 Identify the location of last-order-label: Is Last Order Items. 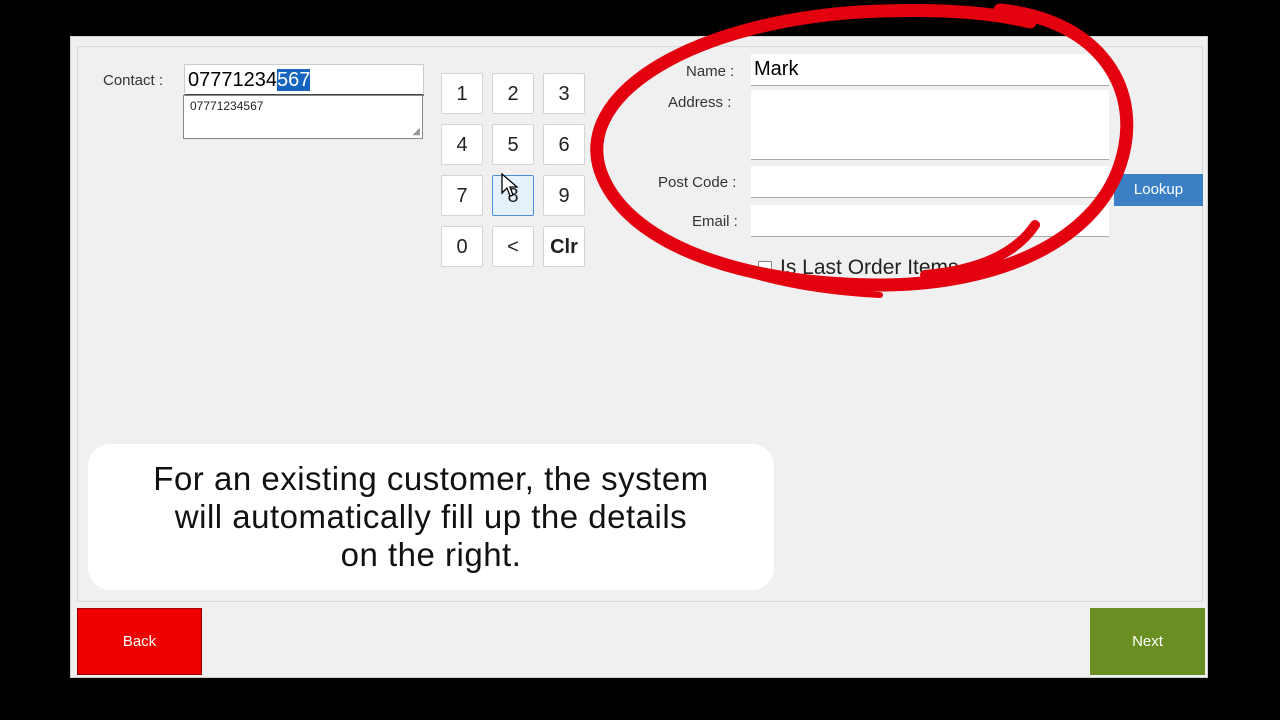
(869, 267).